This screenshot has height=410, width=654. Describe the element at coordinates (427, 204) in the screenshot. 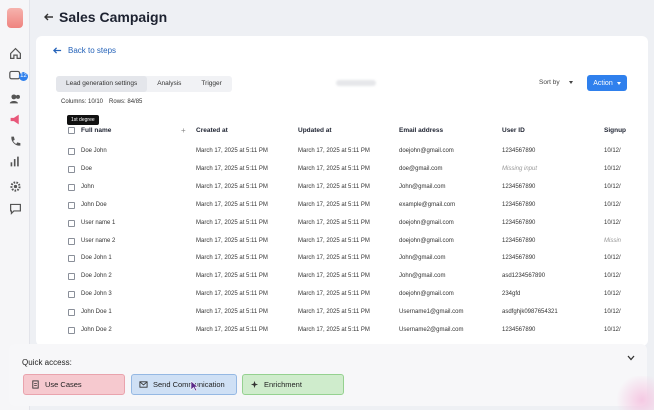

I see `cell-email: example@gmail.com` at that location.